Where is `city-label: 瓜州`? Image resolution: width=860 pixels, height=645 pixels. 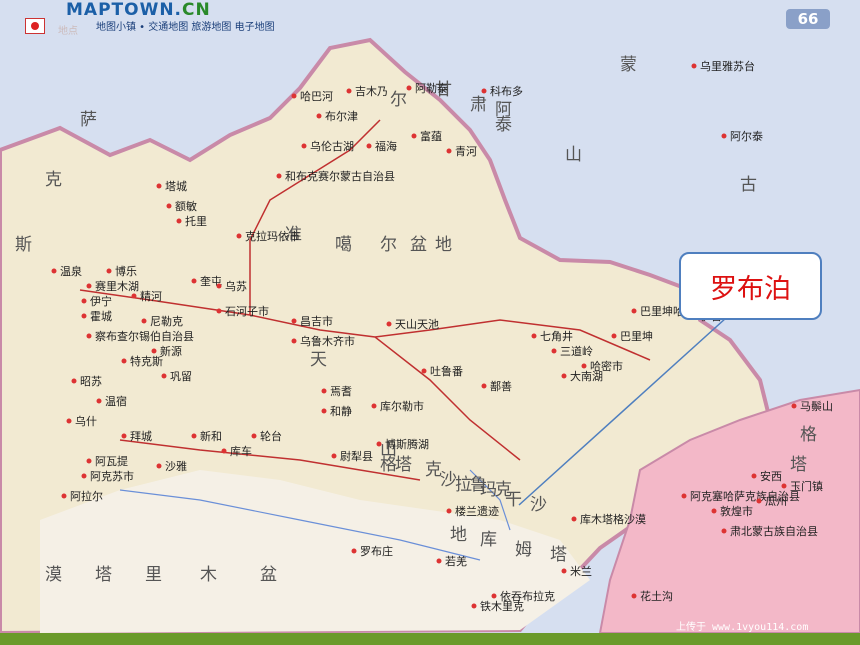
city-label: 瓜州 is located at coordinates (776, 501).